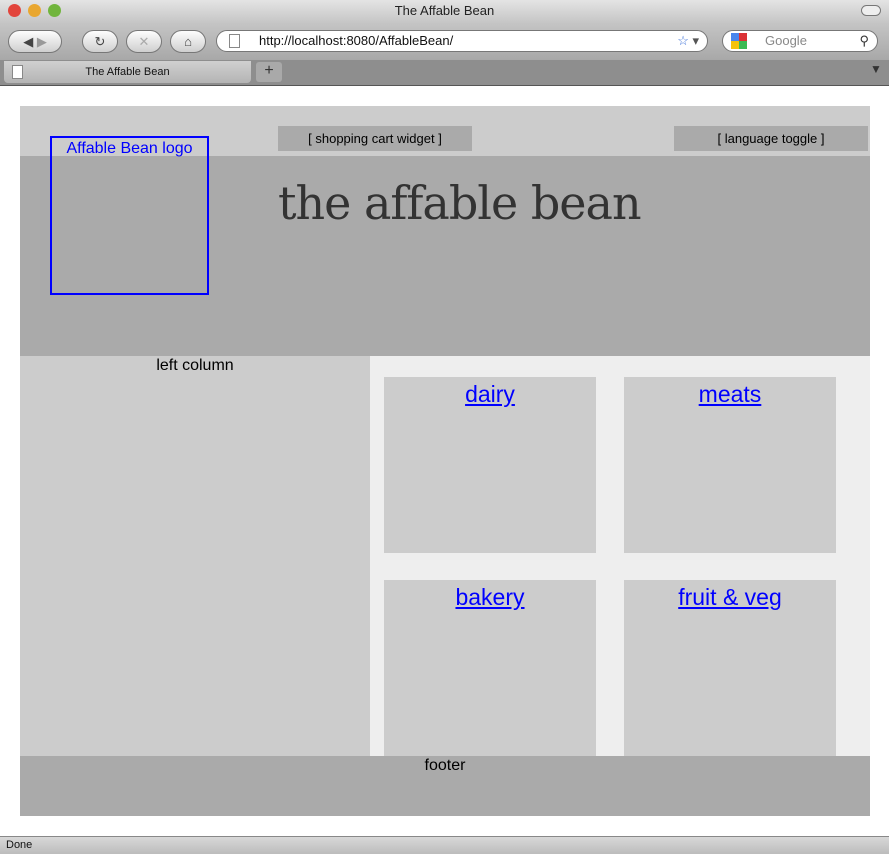 The image size is (889, 854). What do you see at coordinates (42, 41) in the screenshot?
I see `forward-icon: ▶` at bounding box center [42, 41].